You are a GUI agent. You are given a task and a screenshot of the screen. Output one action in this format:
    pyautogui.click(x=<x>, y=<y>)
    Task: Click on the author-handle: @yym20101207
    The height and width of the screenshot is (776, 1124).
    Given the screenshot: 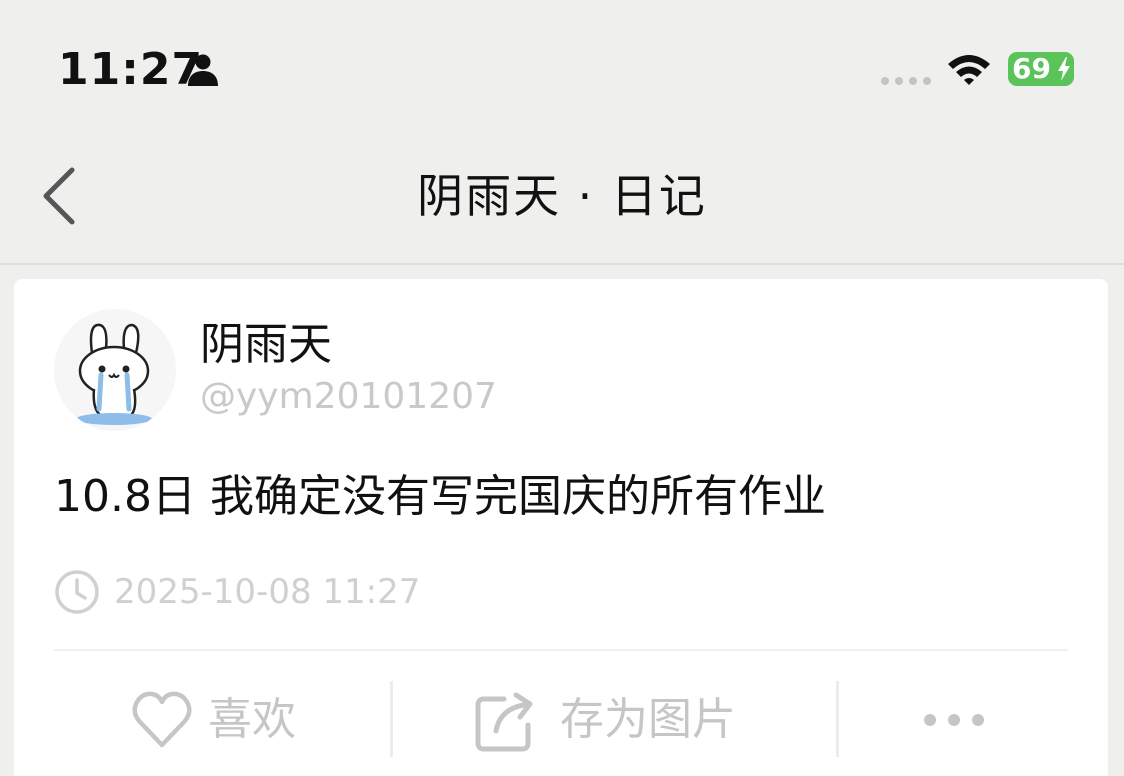 What is the action you would take?
    pyautogui.click(x=348, y=396)
    